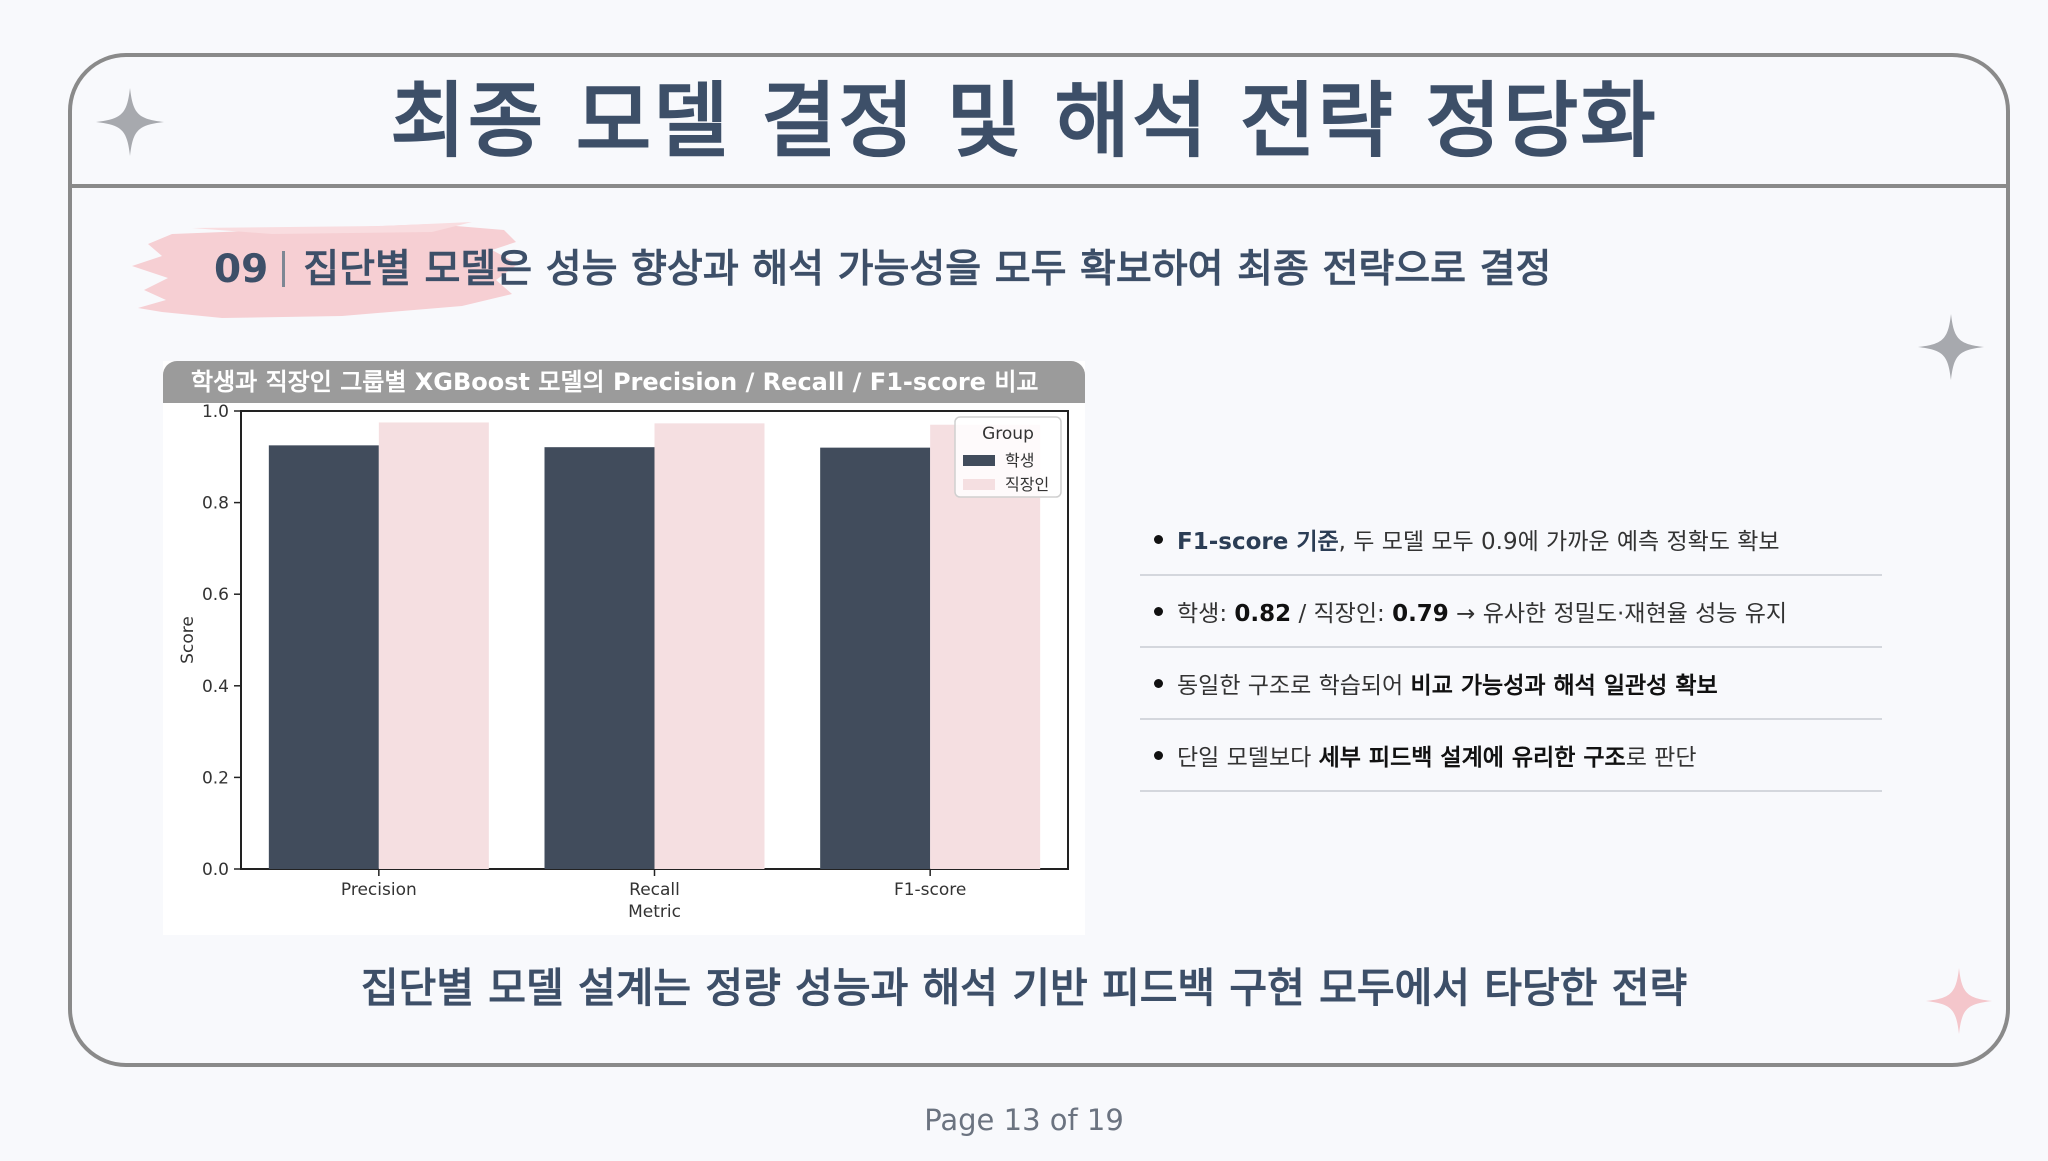 Image resolution: width=2048 pixels, height=1161 pixels. Describe the element at coordinates (654, 912) in the screenshot. I see `x-axis-label: Metric` at that location.